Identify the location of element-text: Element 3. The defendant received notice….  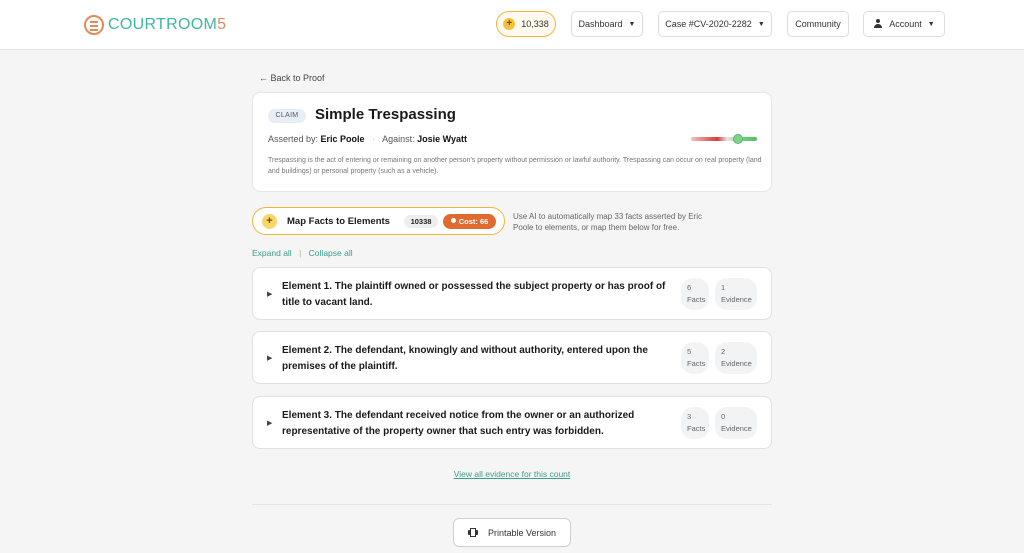
(458, 423).